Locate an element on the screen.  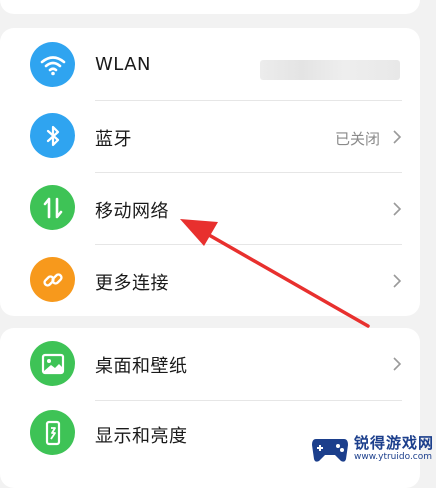
desktop-wallpaper-label: 桌面和壁纸 is located at coordinates (141, 366).